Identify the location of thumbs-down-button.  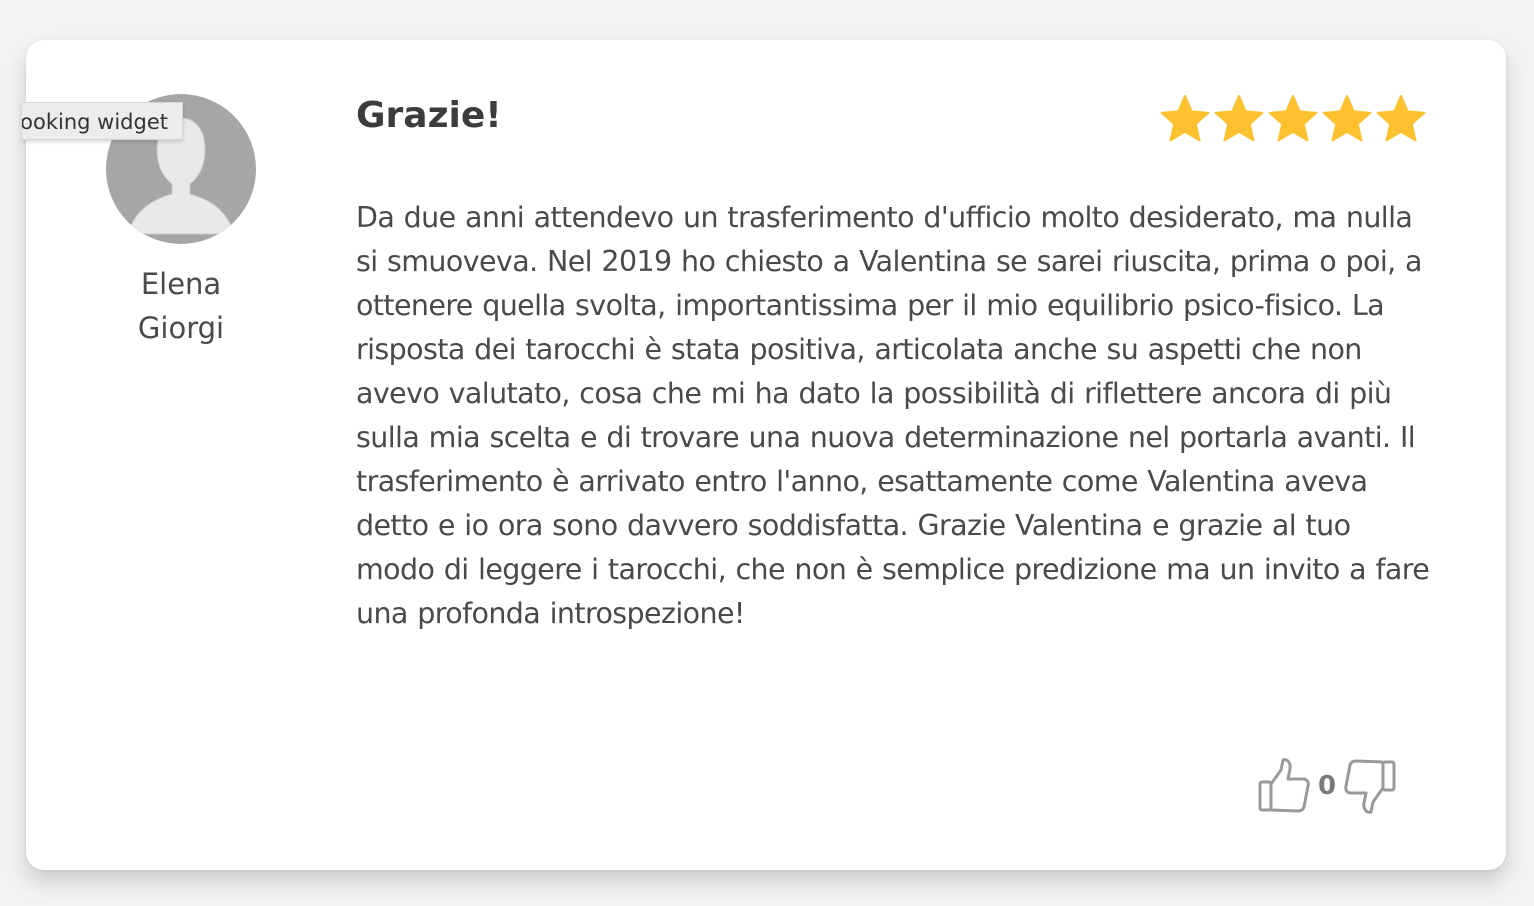
(1370, 786).